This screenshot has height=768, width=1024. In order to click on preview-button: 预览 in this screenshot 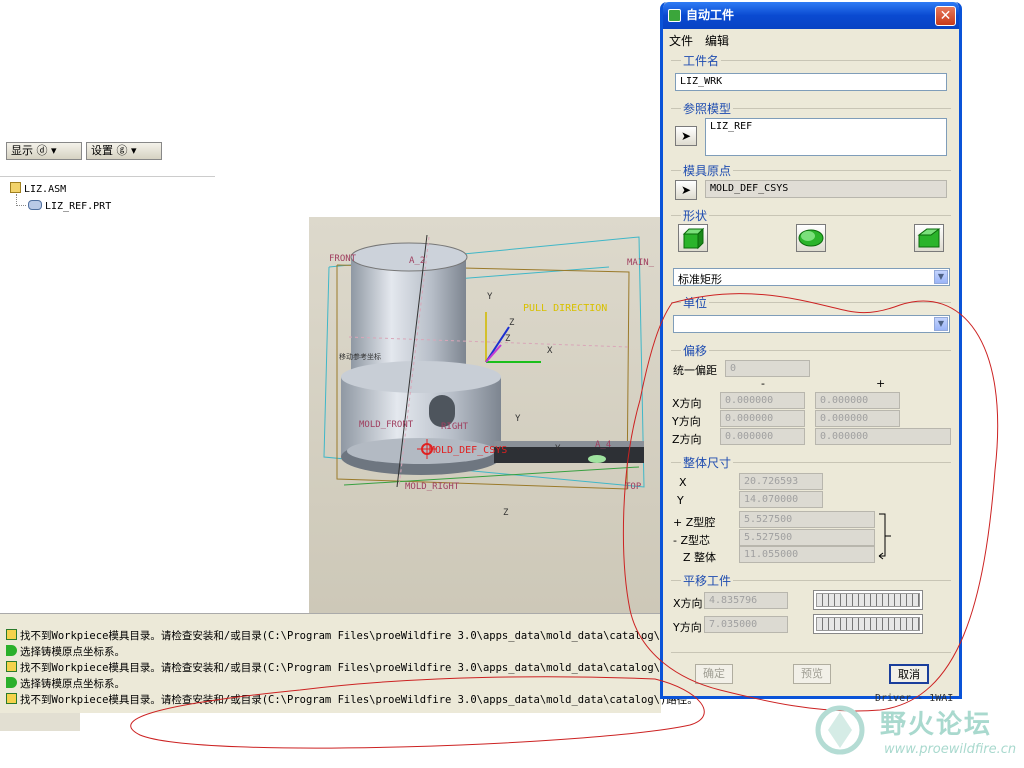, I will do `click(812, 674)`.